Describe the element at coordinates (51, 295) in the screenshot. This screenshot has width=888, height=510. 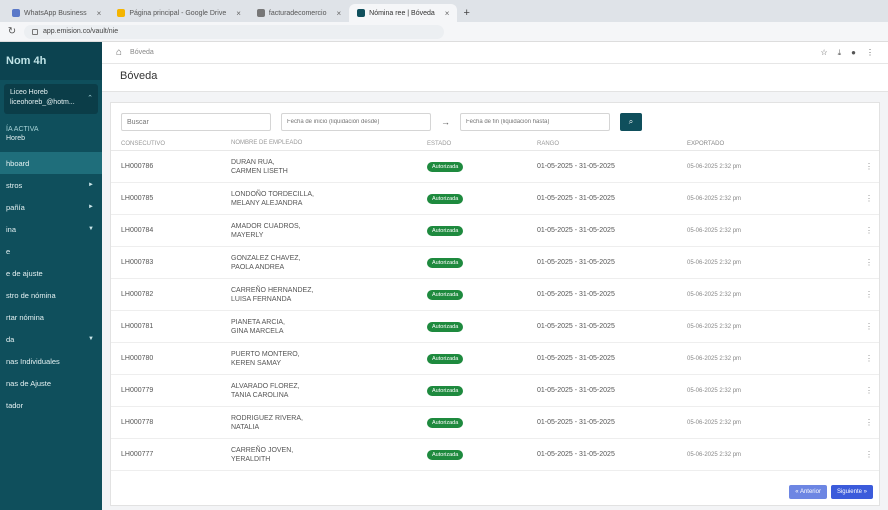
I see `sidebar-item-registro-nomina: stro de nómina` at that location.